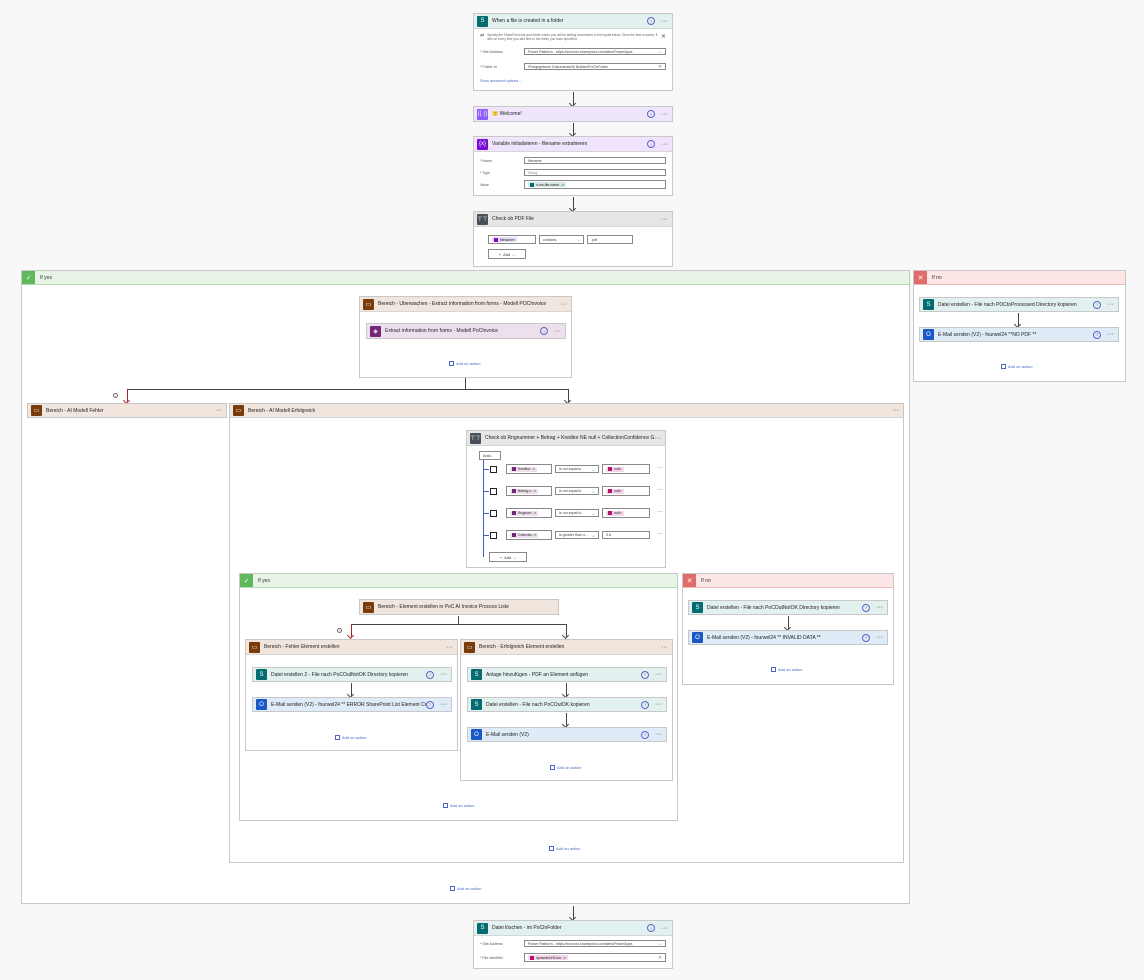 This screenshot has width=1144, height=980. Describe the element at coordinates (610, 239) in the screenshot. I see `condition-value: .pdf` at that location.